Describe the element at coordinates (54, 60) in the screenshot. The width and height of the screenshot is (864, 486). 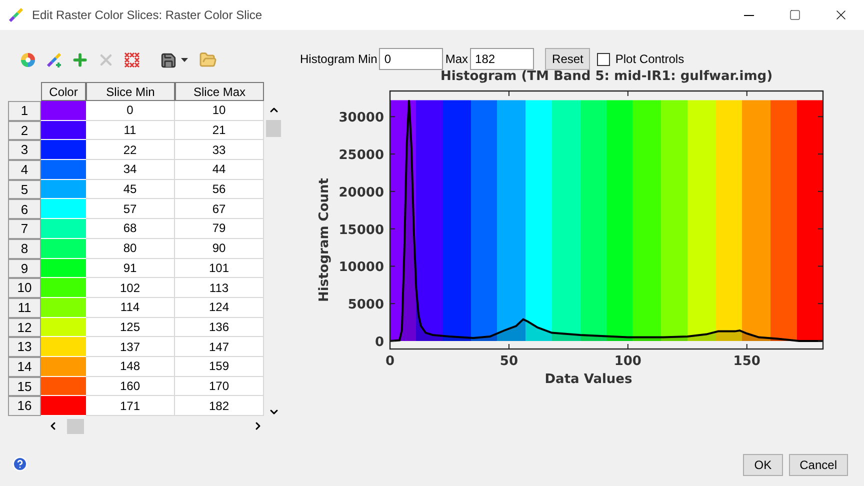
I see `color-ramp-button` at that location.